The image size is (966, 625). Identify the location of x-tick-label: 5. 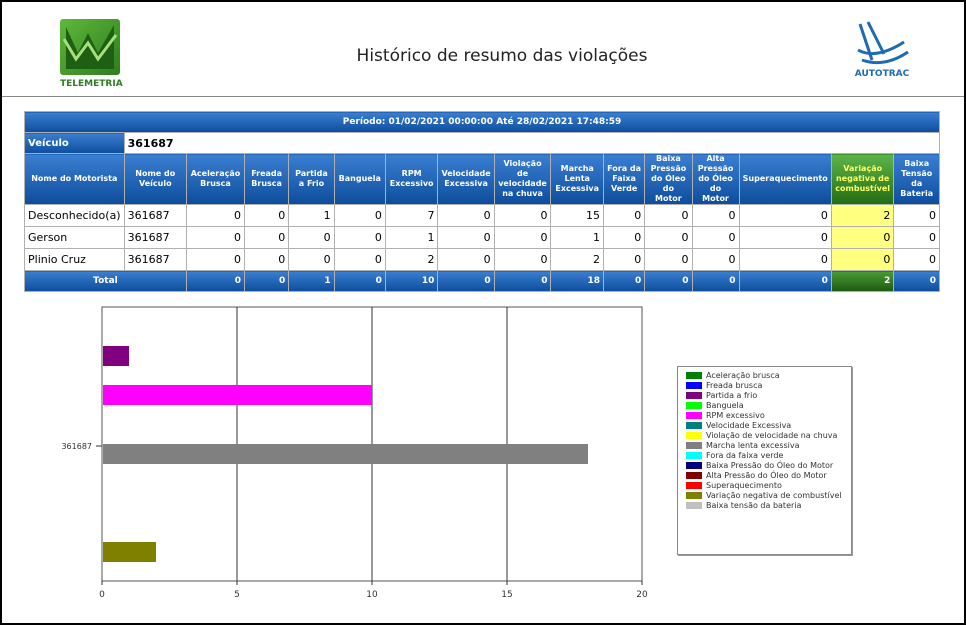
(237, 595).